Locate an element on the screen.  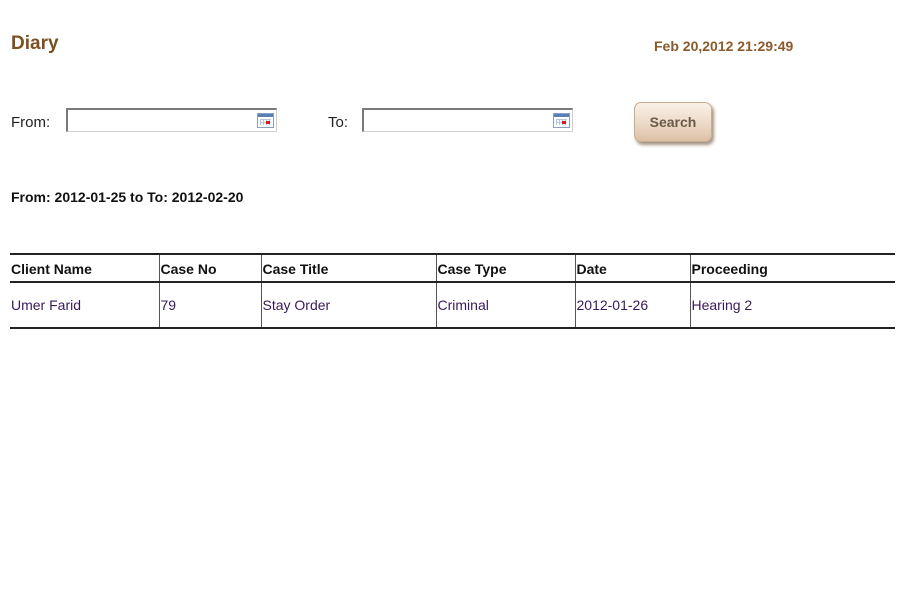
case-title-cell: Stay Order is located at coordinates (349, 305).